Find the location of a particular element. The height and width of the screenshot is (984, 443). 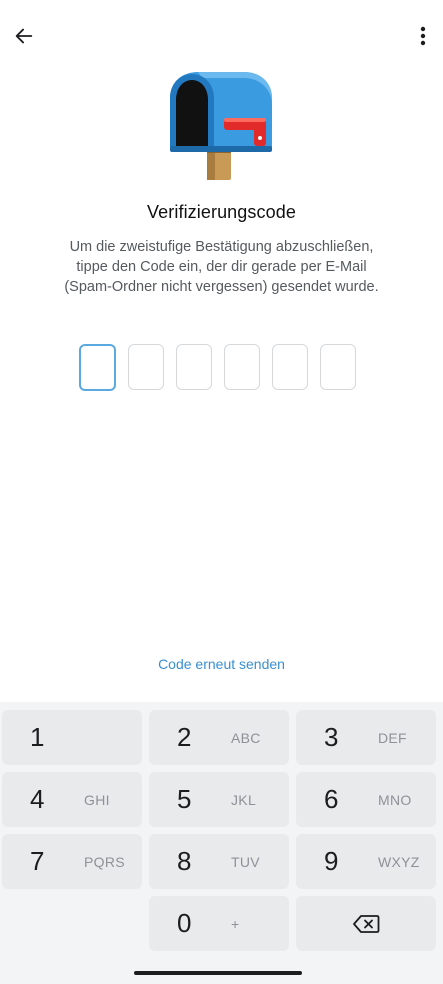

overflow-menu-button is located at coordinates (423, 36).